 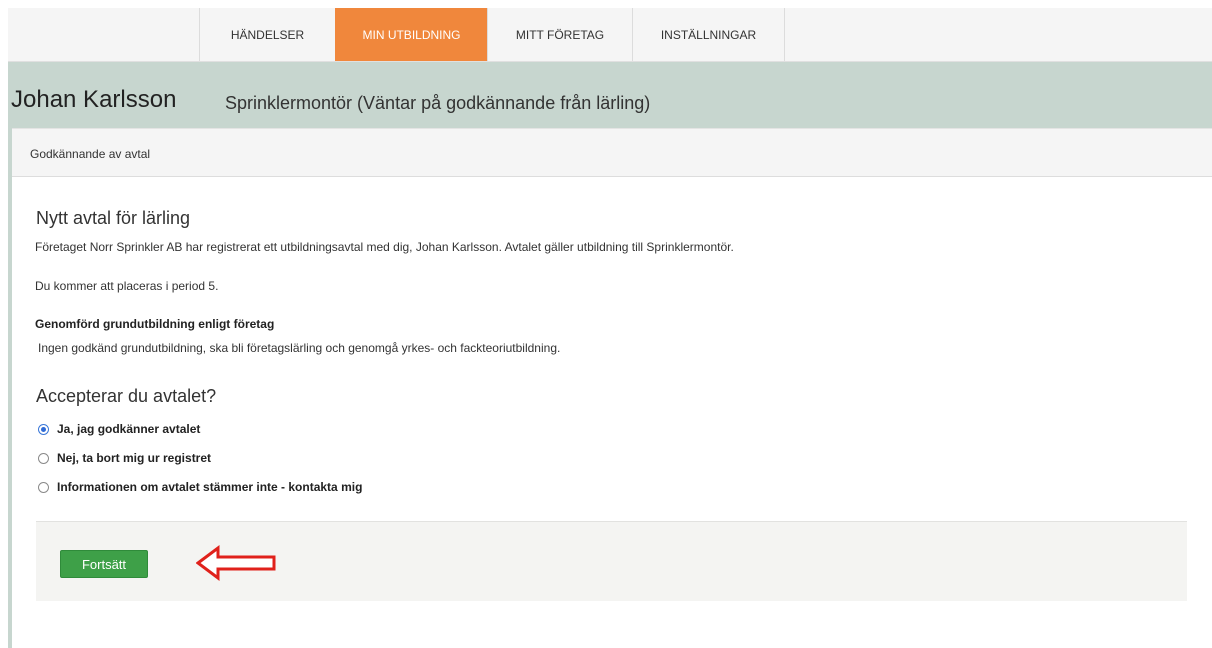 I want to click on tab-mitt-foretag: MITT FÖRETAG, so click(x=559, y=34).